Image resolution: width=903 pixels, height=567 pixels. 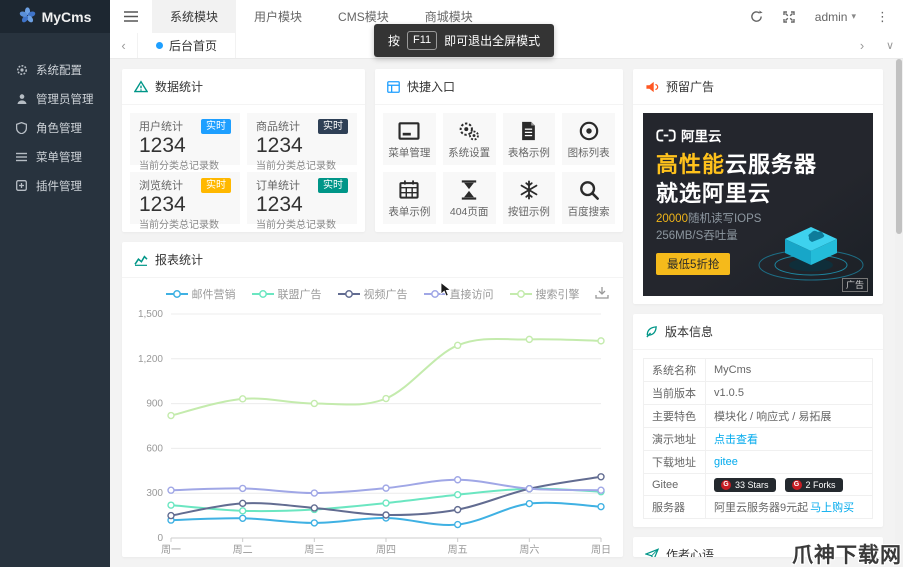 What do you see at coordinates (409, 139) in the screenshot?
I see `quick-item-menu-manage: 菜单管理` at bounding box center [409, 139].